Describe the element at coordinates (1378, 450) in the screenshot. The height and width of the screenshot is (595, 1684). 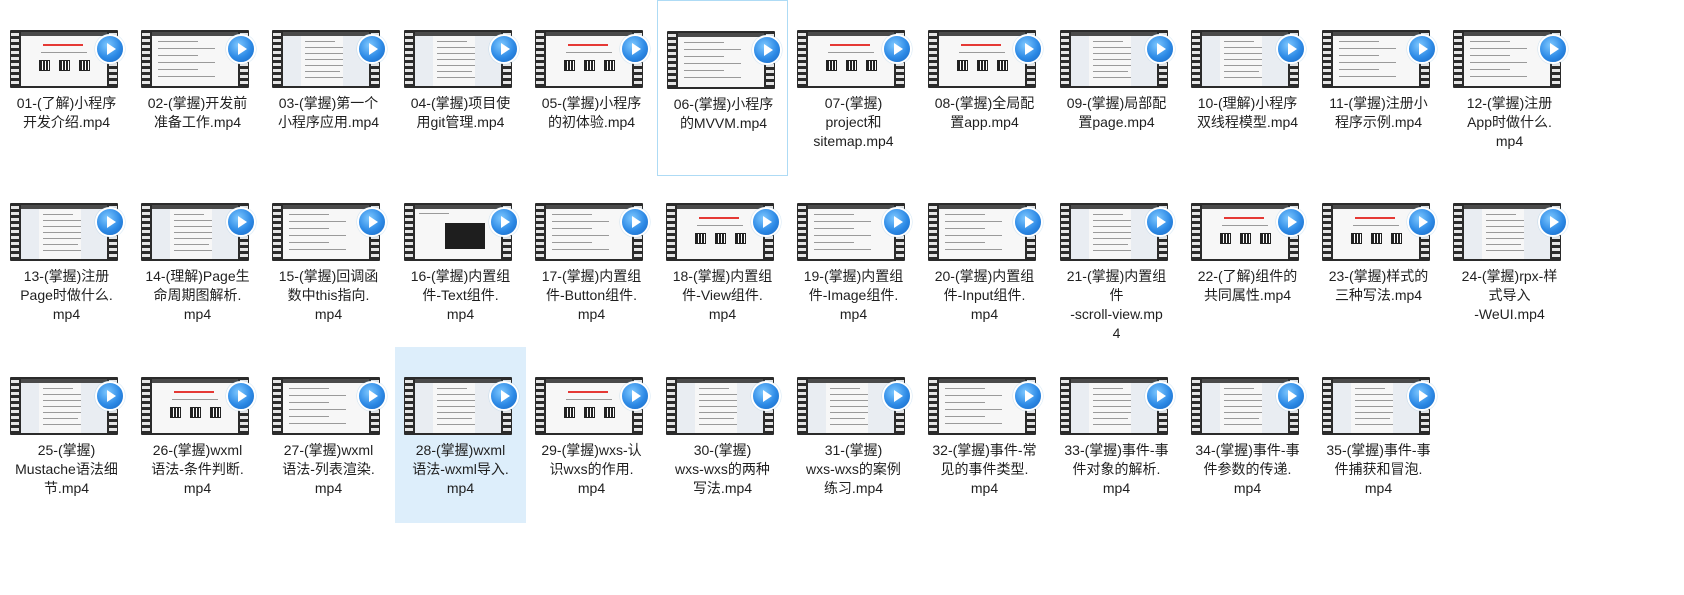
I see `file-name-line: 35-(掌握)事件-事` at that location.